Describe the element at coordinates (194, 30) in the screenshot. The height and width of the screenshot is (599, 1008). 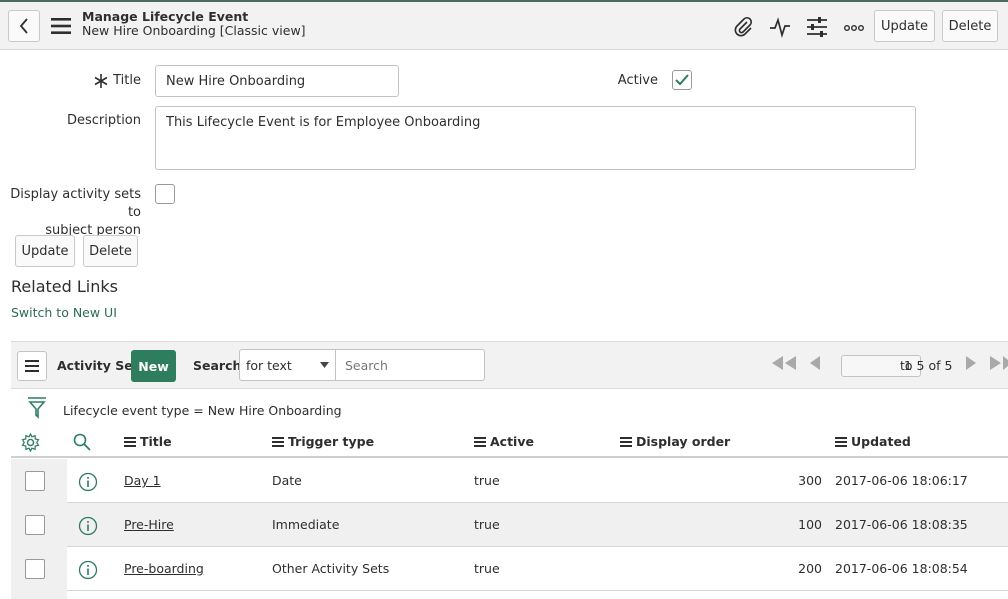
I see `header-subtitle: New Hire Onboarding [Classic view]` at that location.